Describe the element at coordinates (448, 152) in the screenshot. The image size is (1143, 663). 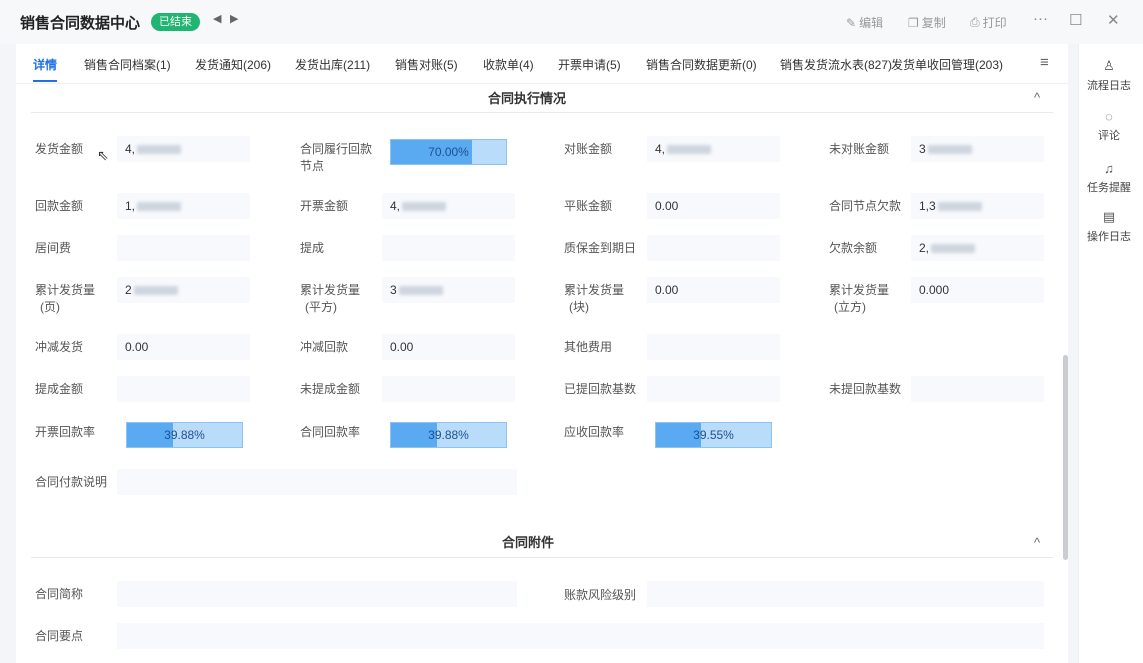
I see `perf-node-progress: 70.00%` at that location.